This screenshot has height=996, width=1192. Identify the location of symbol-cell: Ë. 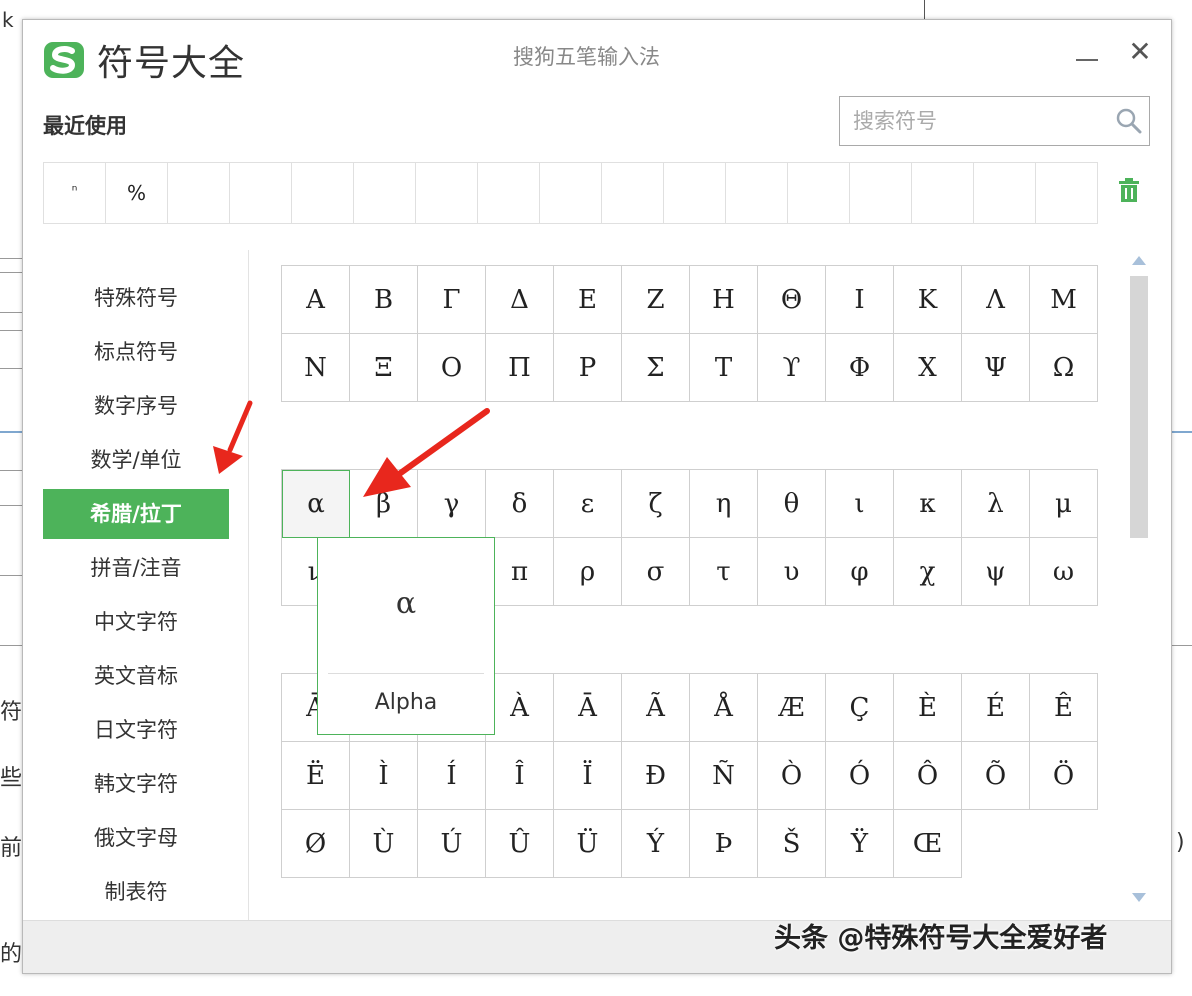
(316, 776).